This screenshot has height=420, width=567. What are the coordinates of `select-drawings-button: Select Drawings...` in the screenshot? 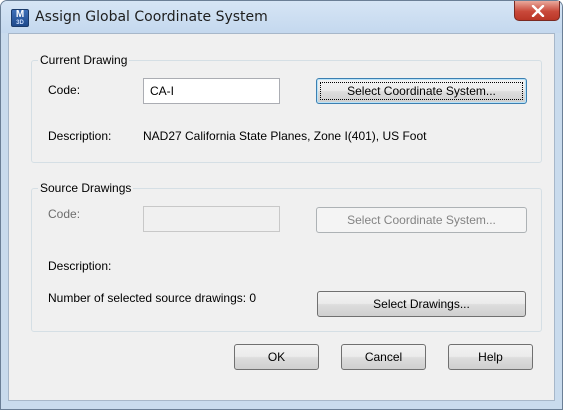 It's located at (421, 304).